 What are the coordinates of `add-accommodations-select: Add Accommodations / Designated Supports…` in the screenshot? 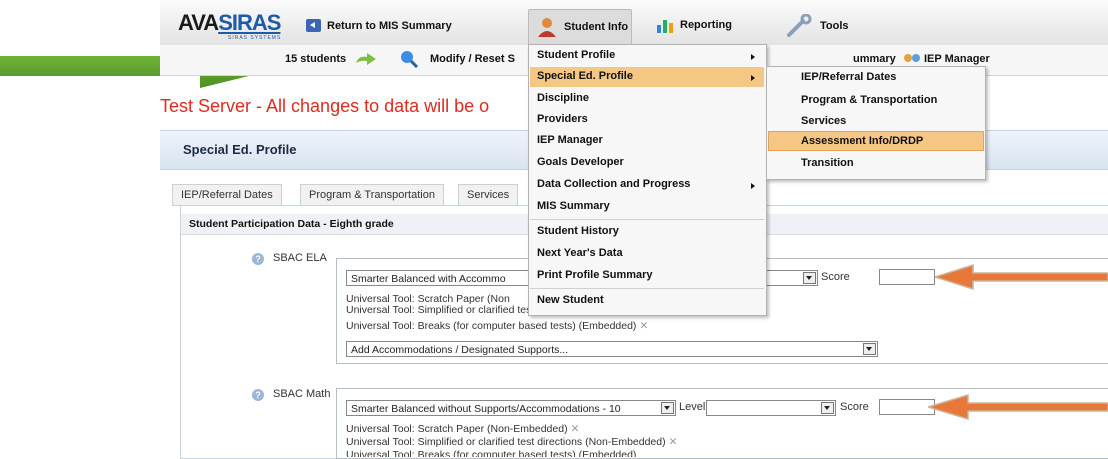 It's located at (612, 349).